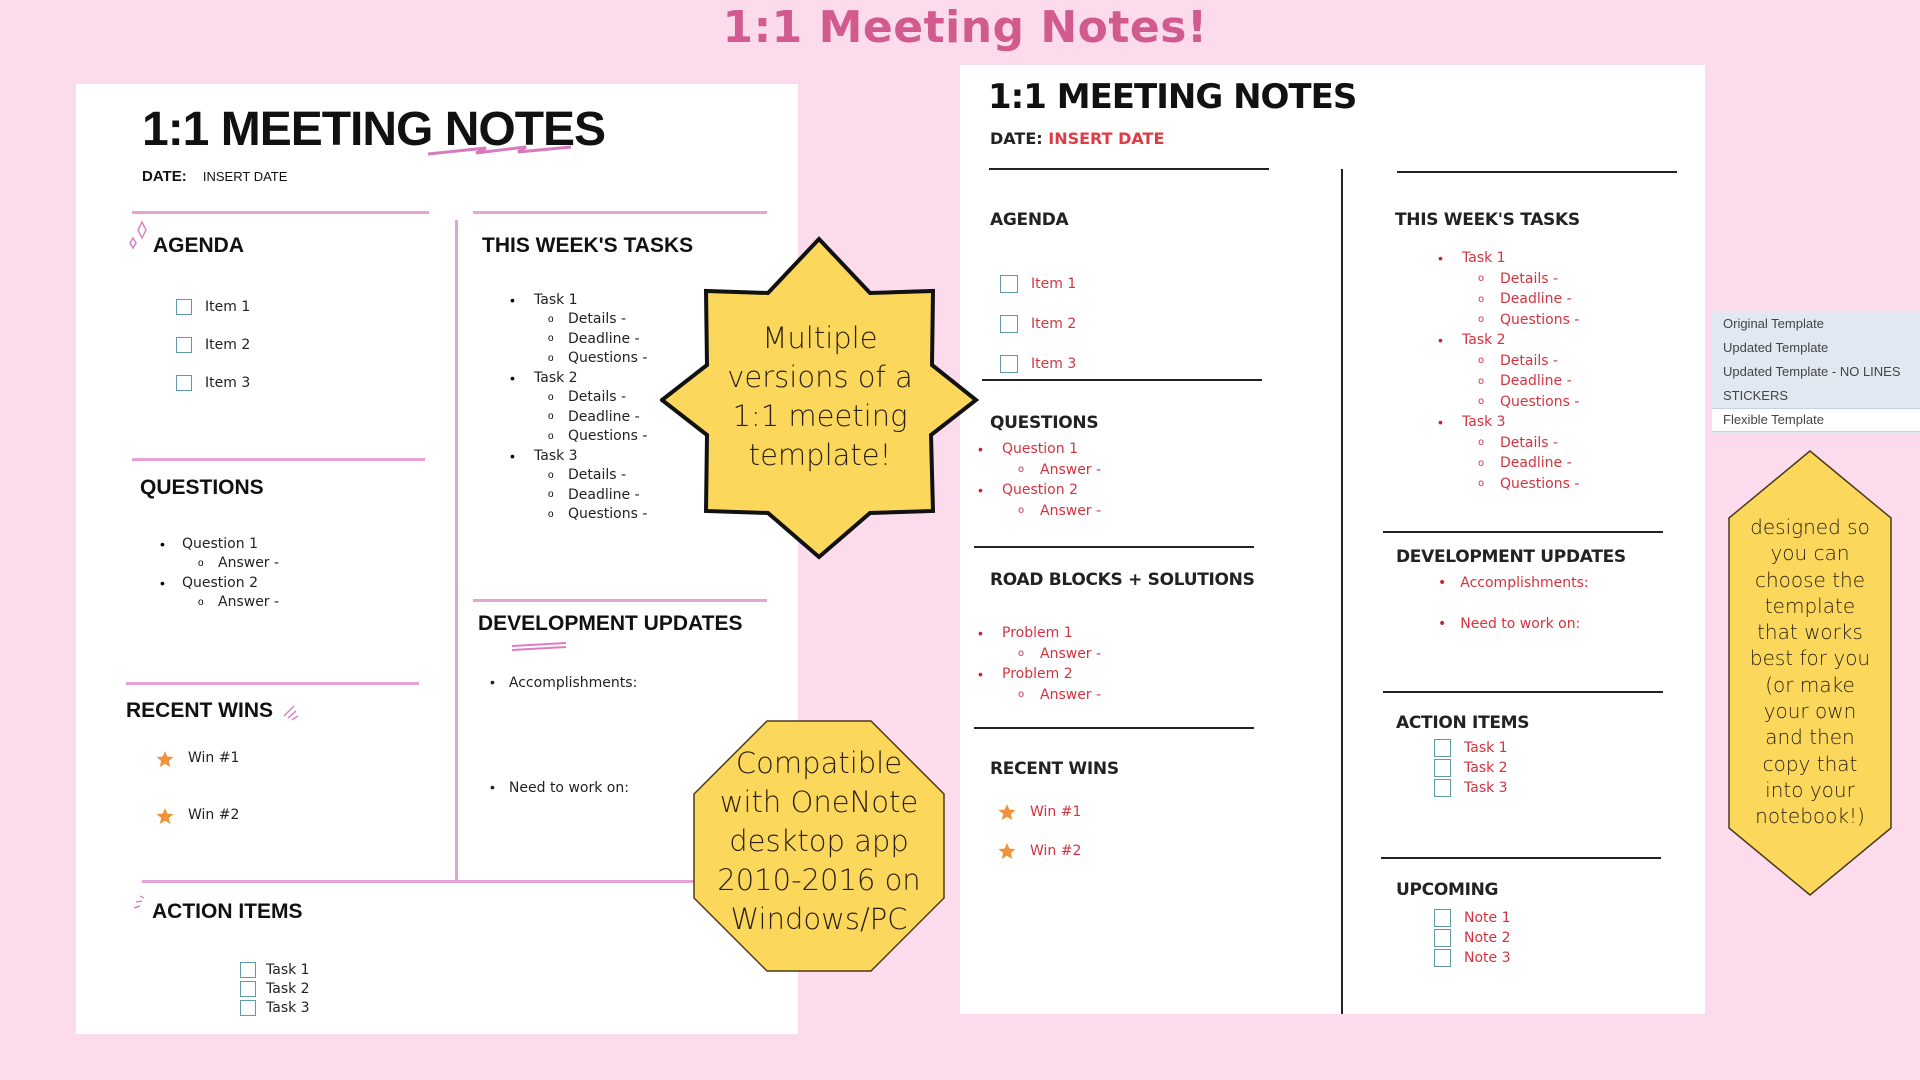 Image resolution: width=1920 pixels, height=1080 pixels. Describe the element at coordinates (219, 603) in the screenshot. I see `answer-item: o Answer -` at that location.